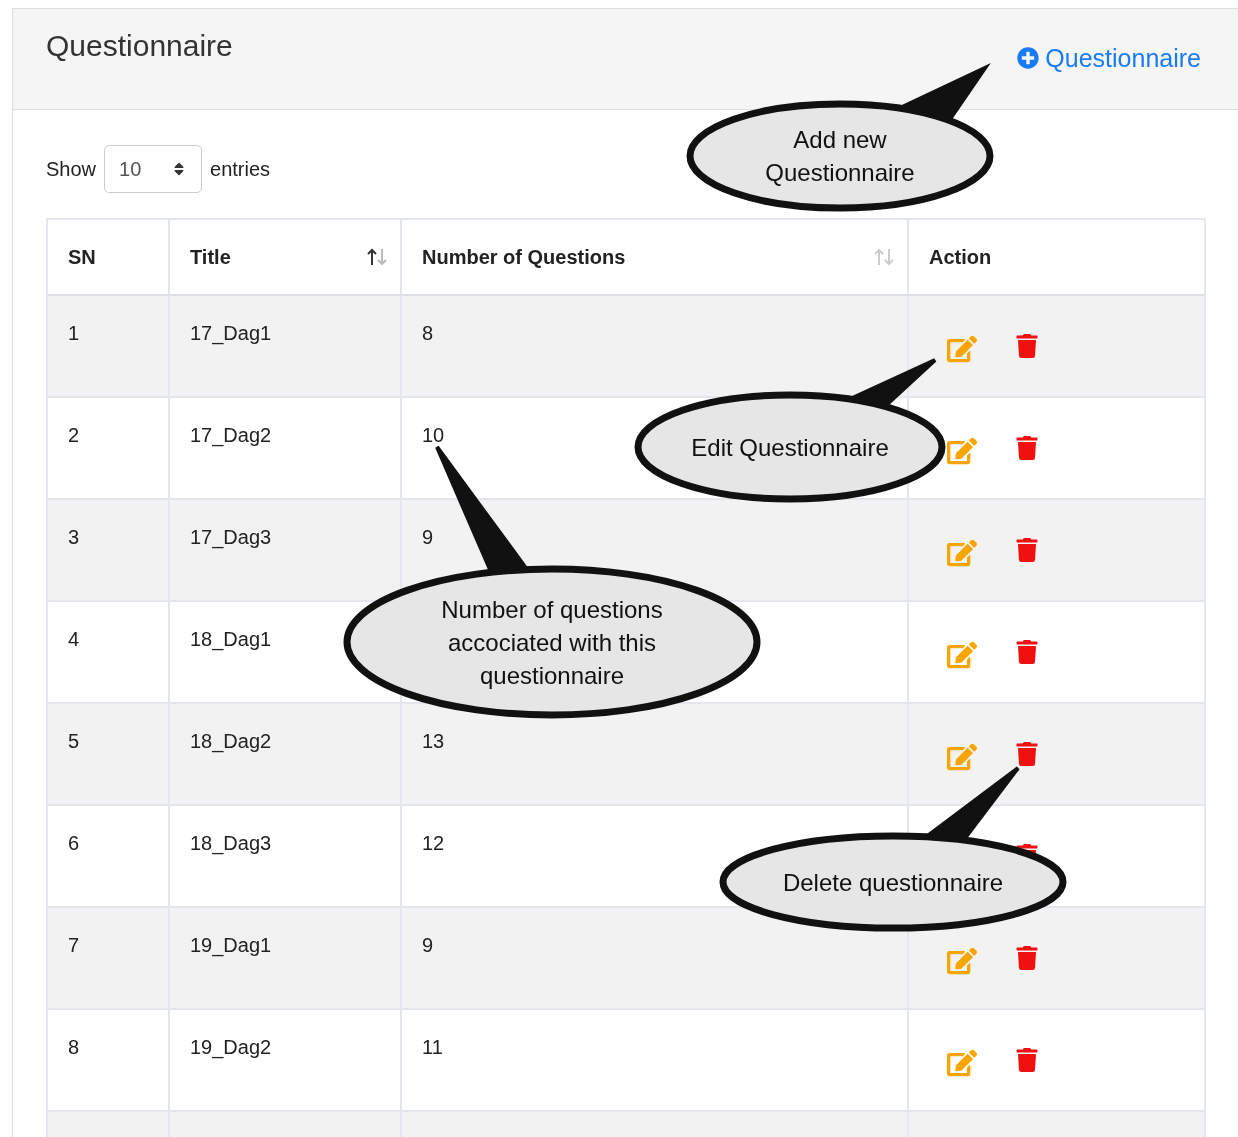 The width and height of the screenshot is (1238, 1137). What do you see at coordinates (231, 537) in the screenshot?
I see `table-cell: 17_Dag3` at bounding box center [231, 537].